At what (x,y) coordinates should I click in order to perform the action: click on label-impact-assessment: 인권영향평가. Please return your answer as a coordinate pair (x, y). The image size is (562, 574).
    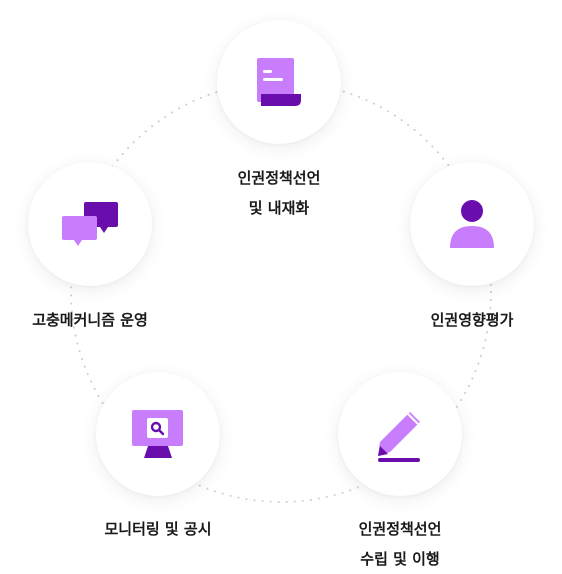
    Looking at the image, I should click on (472, 320).